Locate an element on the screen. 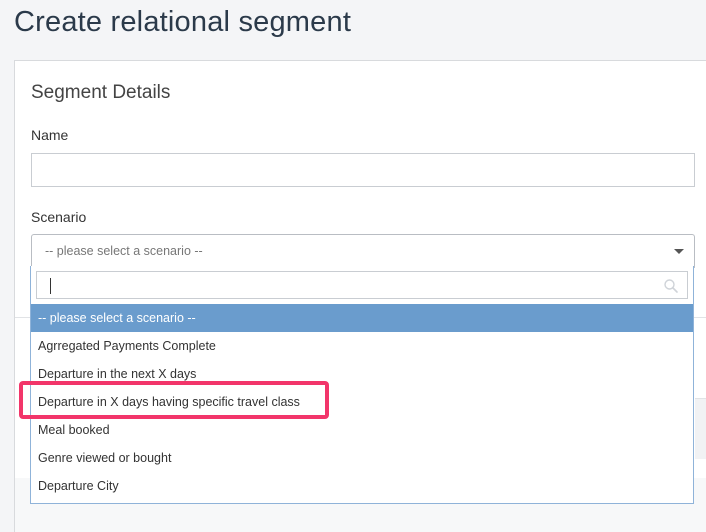  search-icon is located at coordinates (671, 286).